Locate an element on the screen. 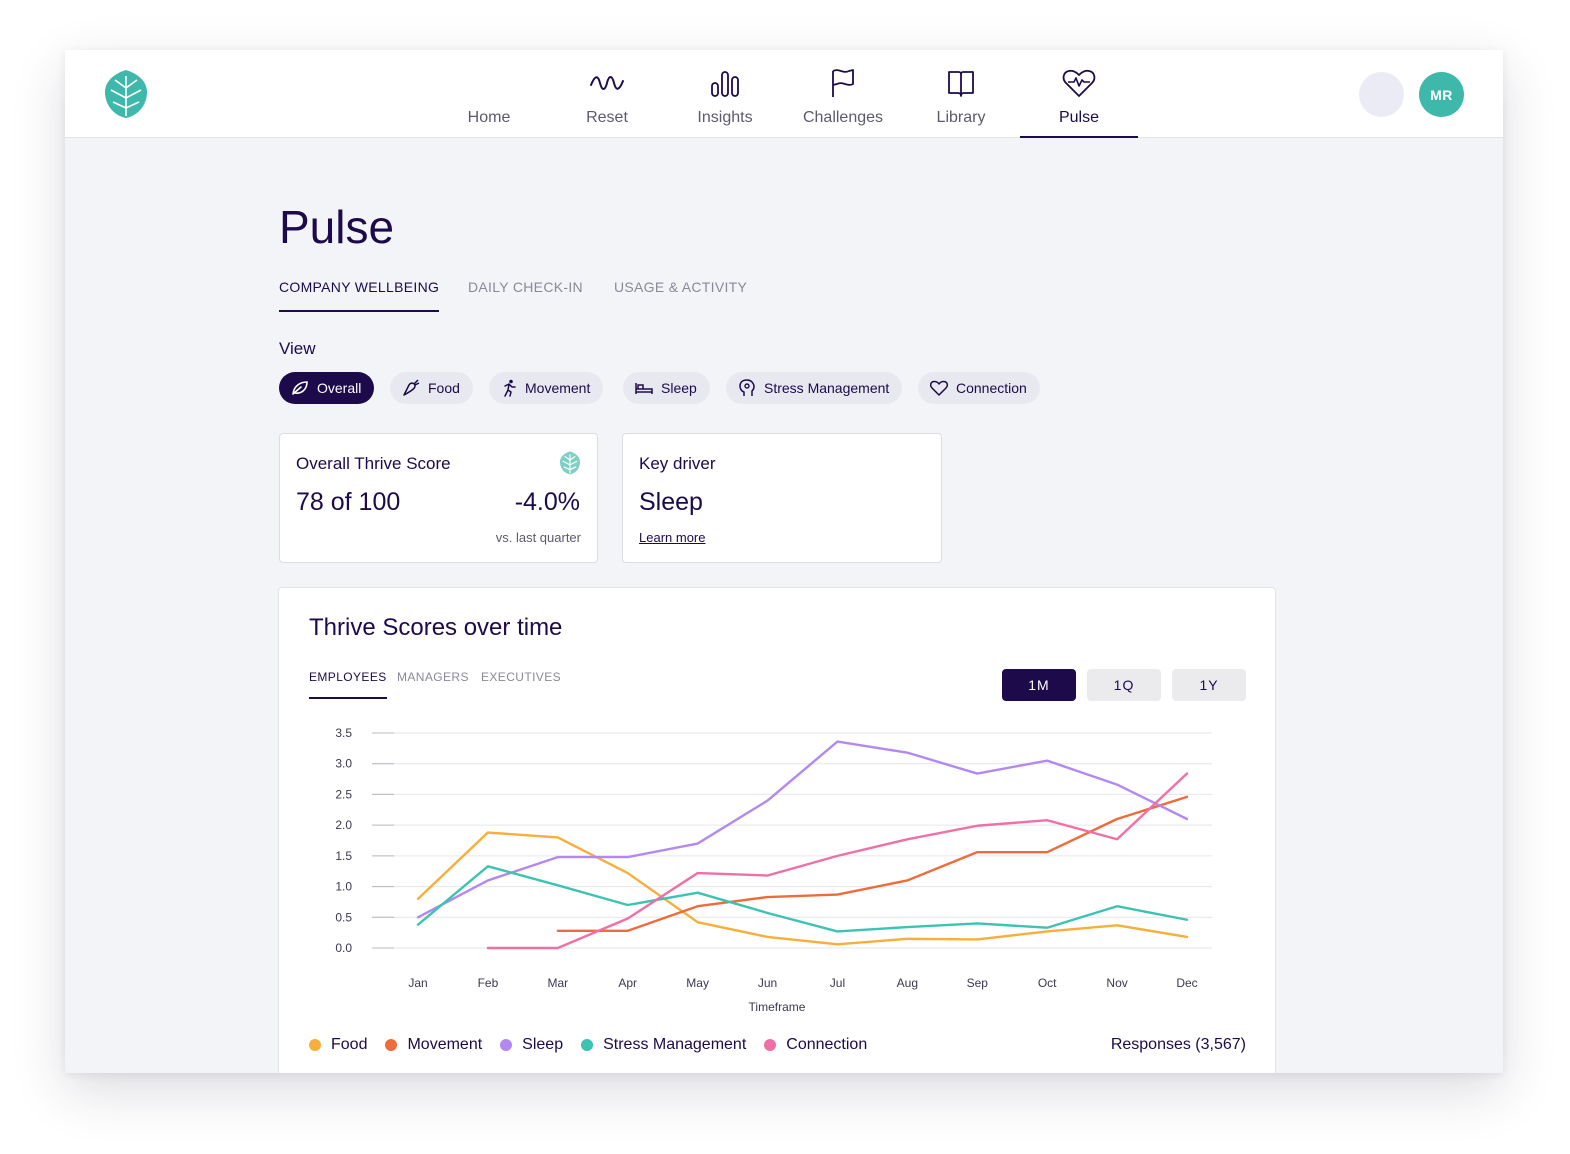  legend-connection-swatch is located at coordinates (770, 1045).